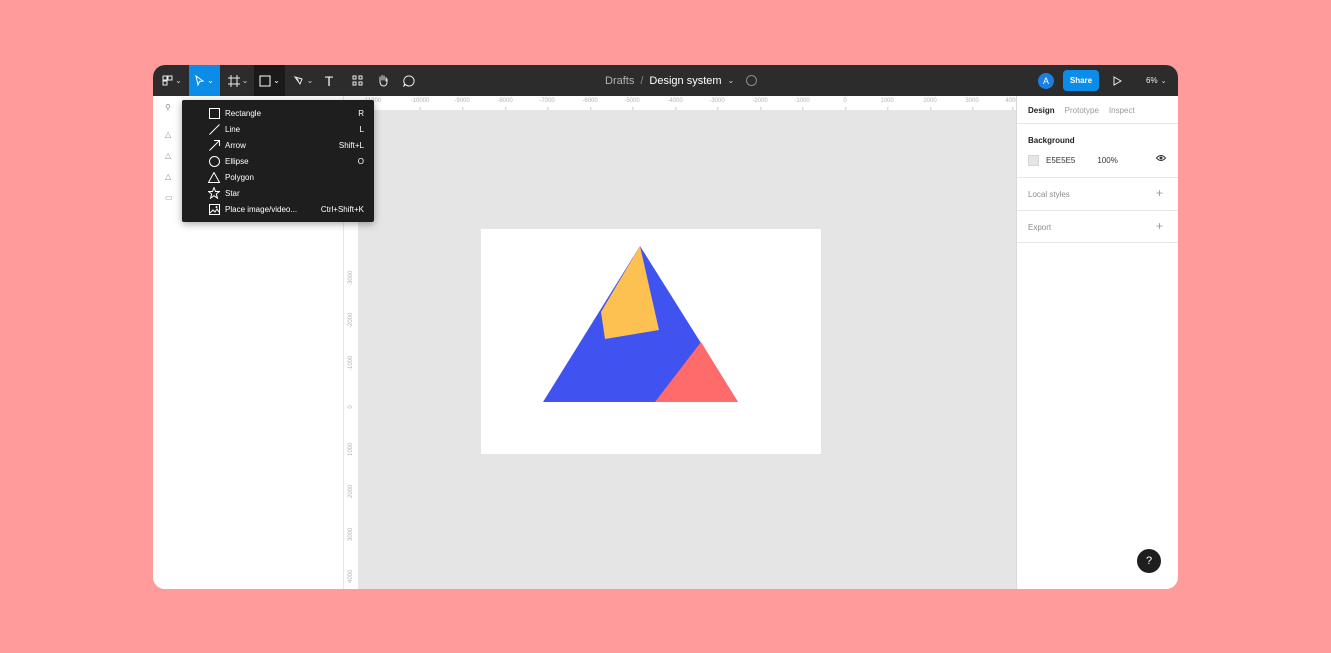 The height and width of the screenshot is (653, 1331). I want to click on ruler-tick: -9000, so click(462, 104).